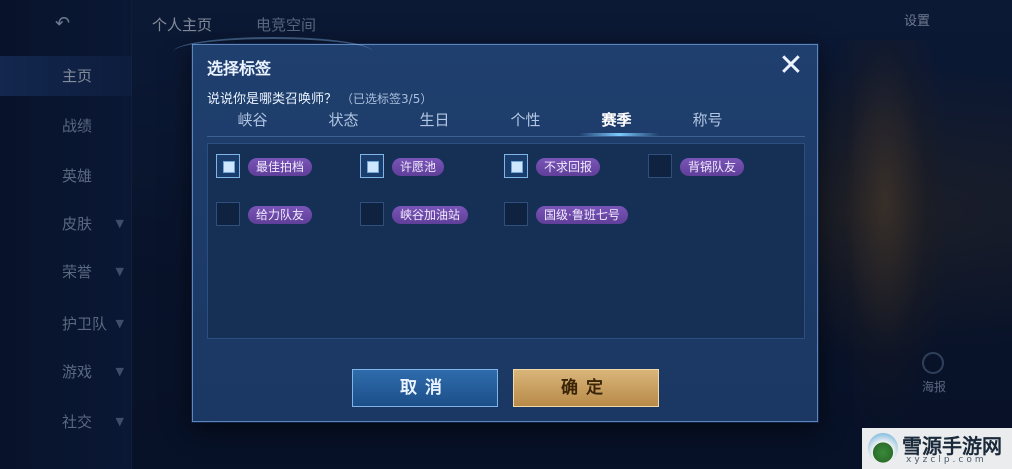 This screenshot has height=469, width=1012. I want to click on question-prompt: 说说你是哪类召唤师？ （已选标签3/5）, so click(319, 97).